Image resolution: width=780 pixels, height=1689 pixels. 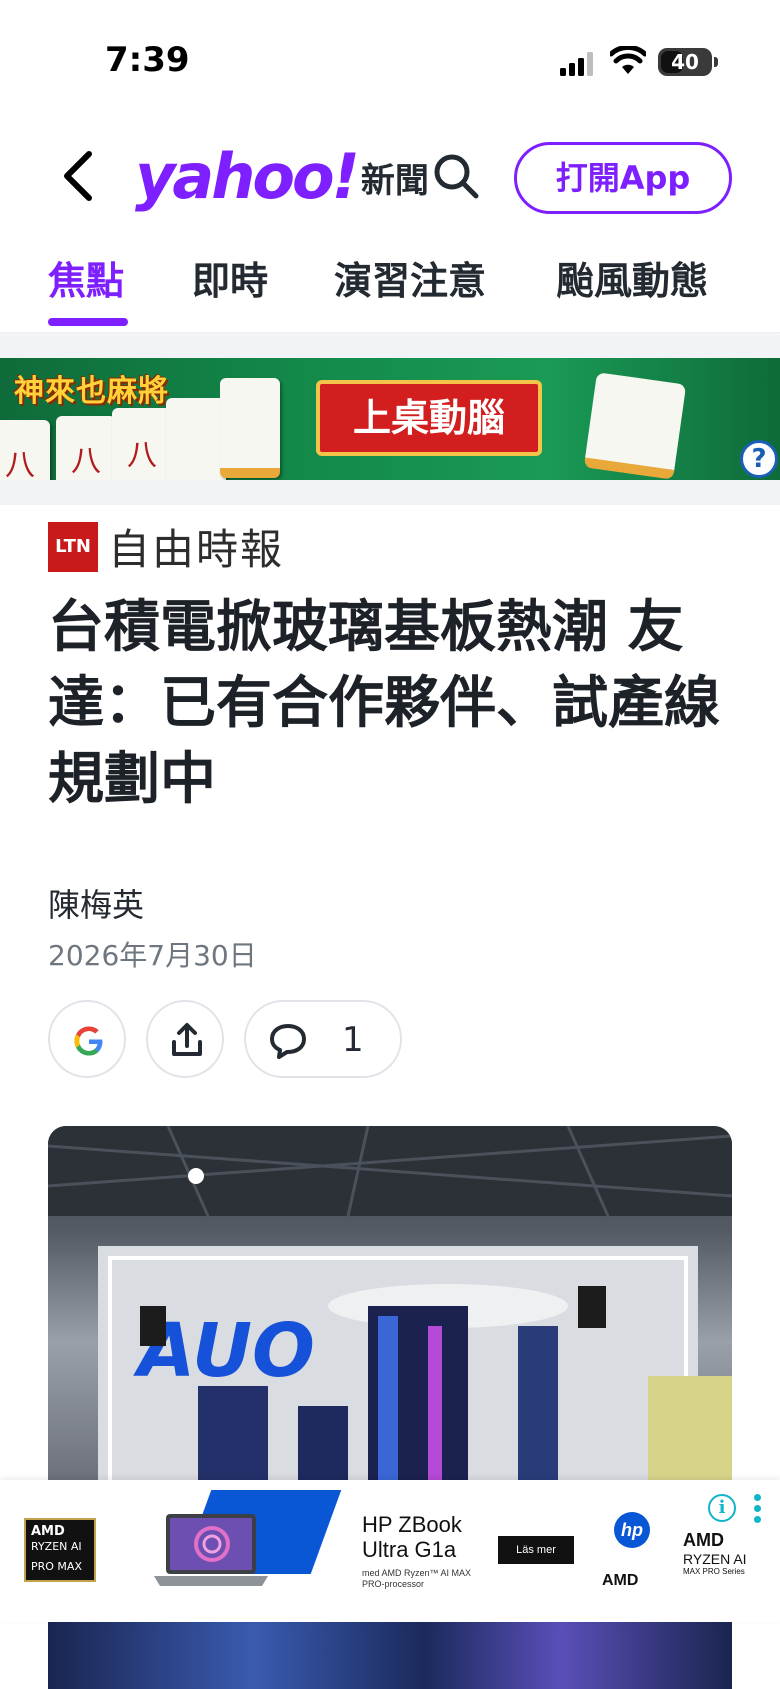 What do you see at coordinates (410, 277) in the screenshot?
I see `tab-drill-notice: 演習注意` at bounding box center [410, 277].